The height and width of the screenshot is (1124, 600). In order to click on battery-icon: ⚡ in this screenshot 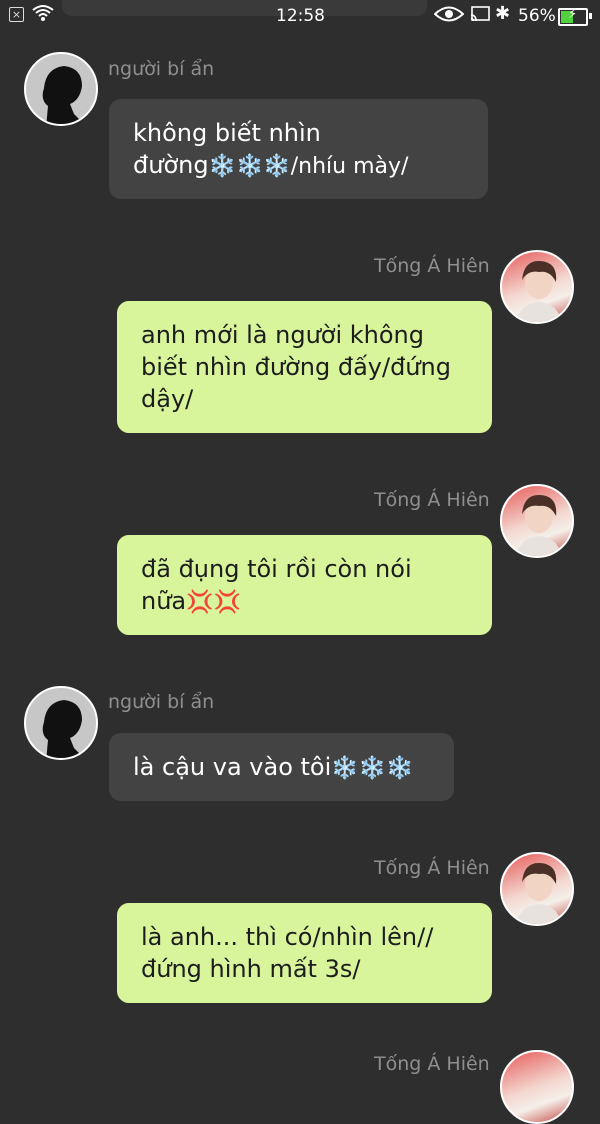, I will do `click(575, 16)`.